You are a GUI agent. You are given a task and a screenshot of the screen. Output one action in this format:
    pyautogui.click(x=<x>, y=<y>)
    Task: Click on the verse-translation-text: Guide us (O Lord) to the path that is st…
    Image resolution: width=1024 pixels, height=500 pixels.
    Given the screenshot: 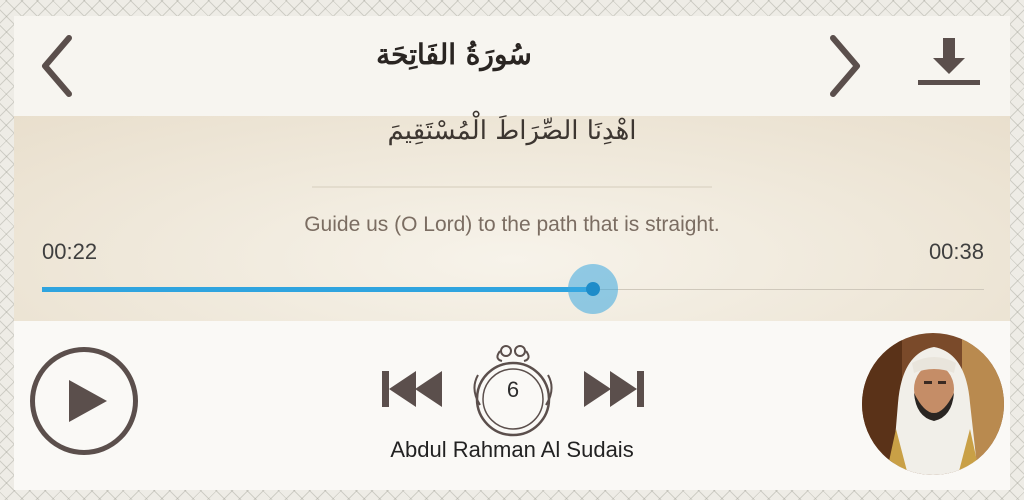 What is the action you would take?
    pyautogui.click(x=512, y=224)
    